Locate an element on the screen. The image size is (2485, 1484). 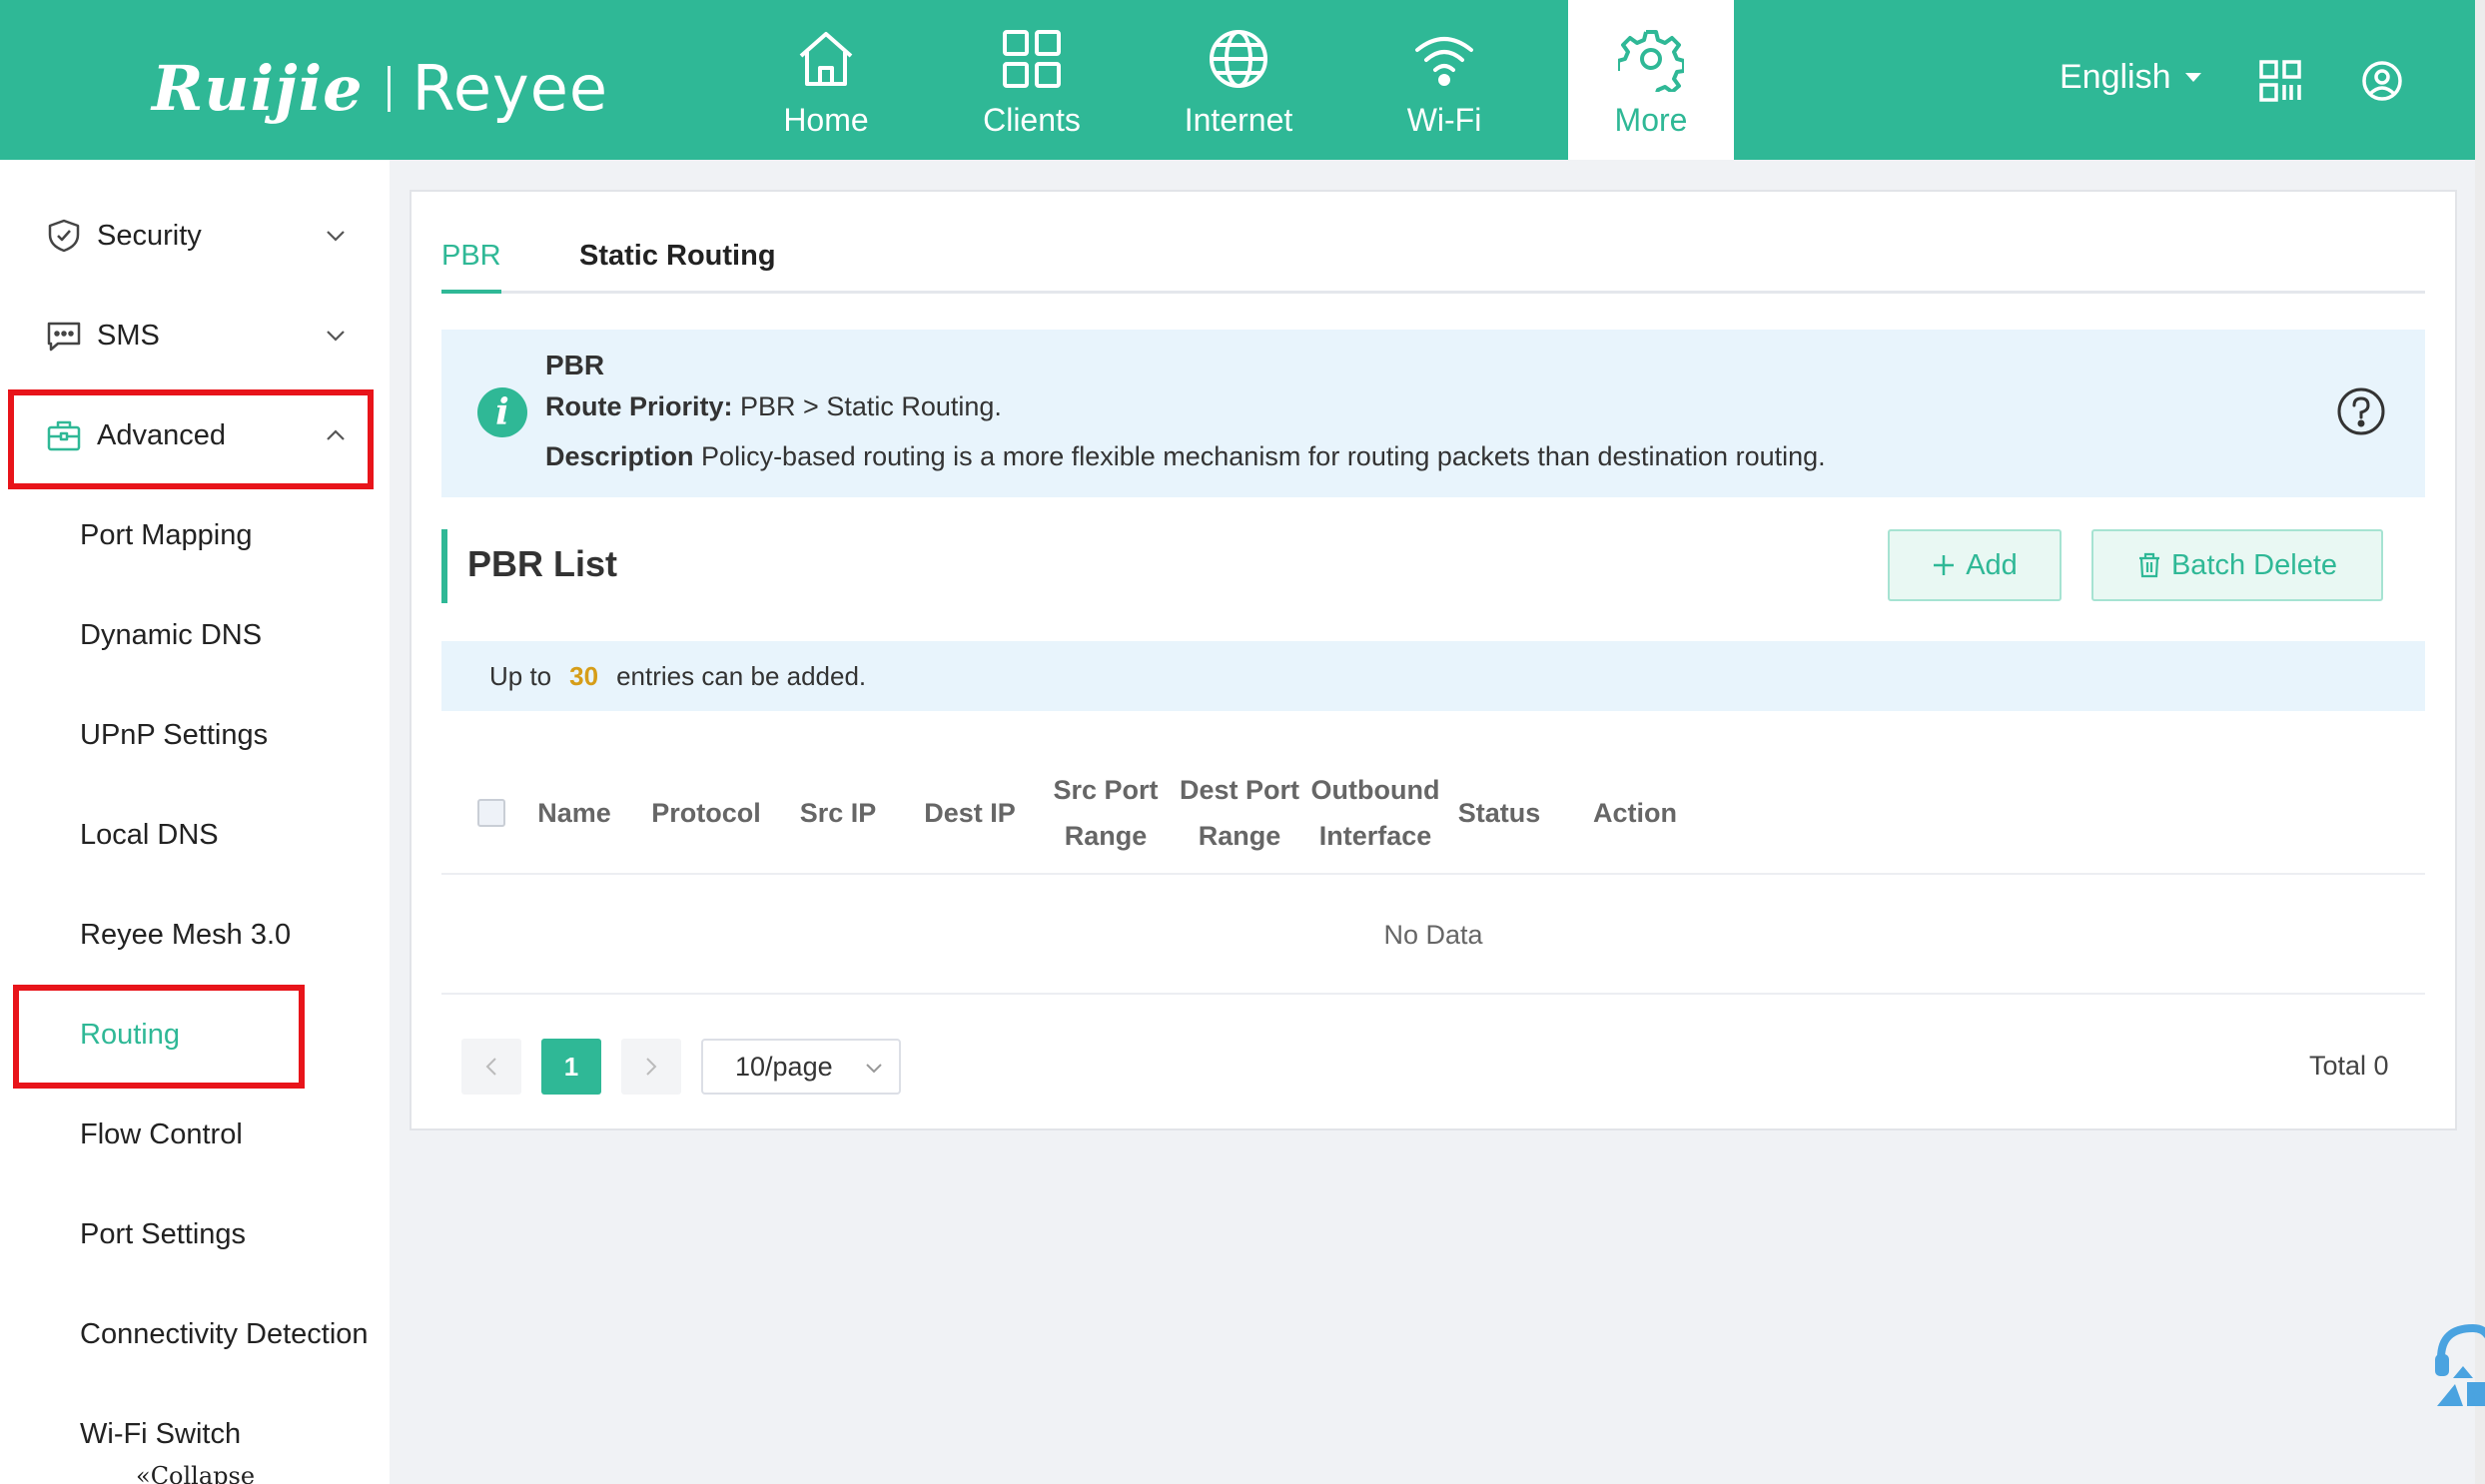
column-header-protocol: Protocol is located at coordinates (706, 813).